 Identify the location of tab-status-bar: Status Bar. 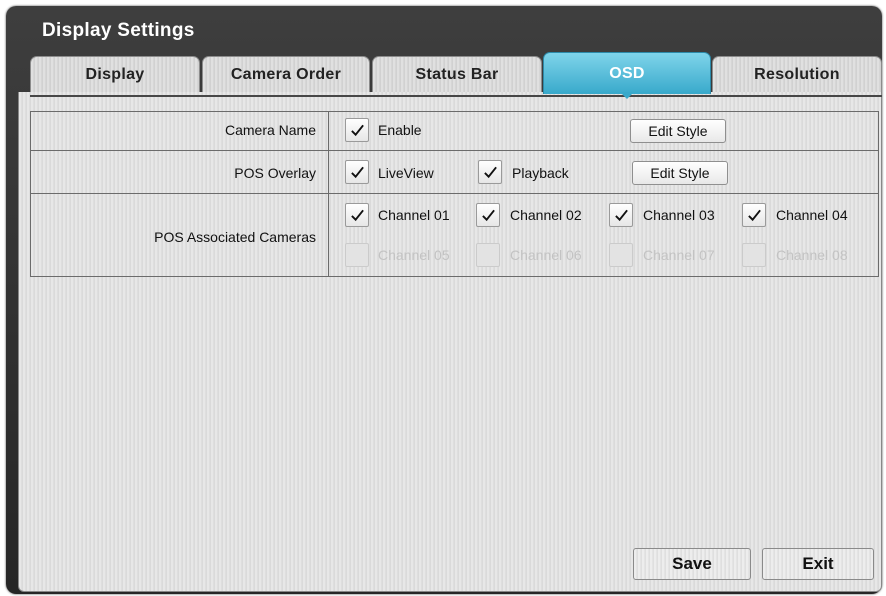
(457, 74).